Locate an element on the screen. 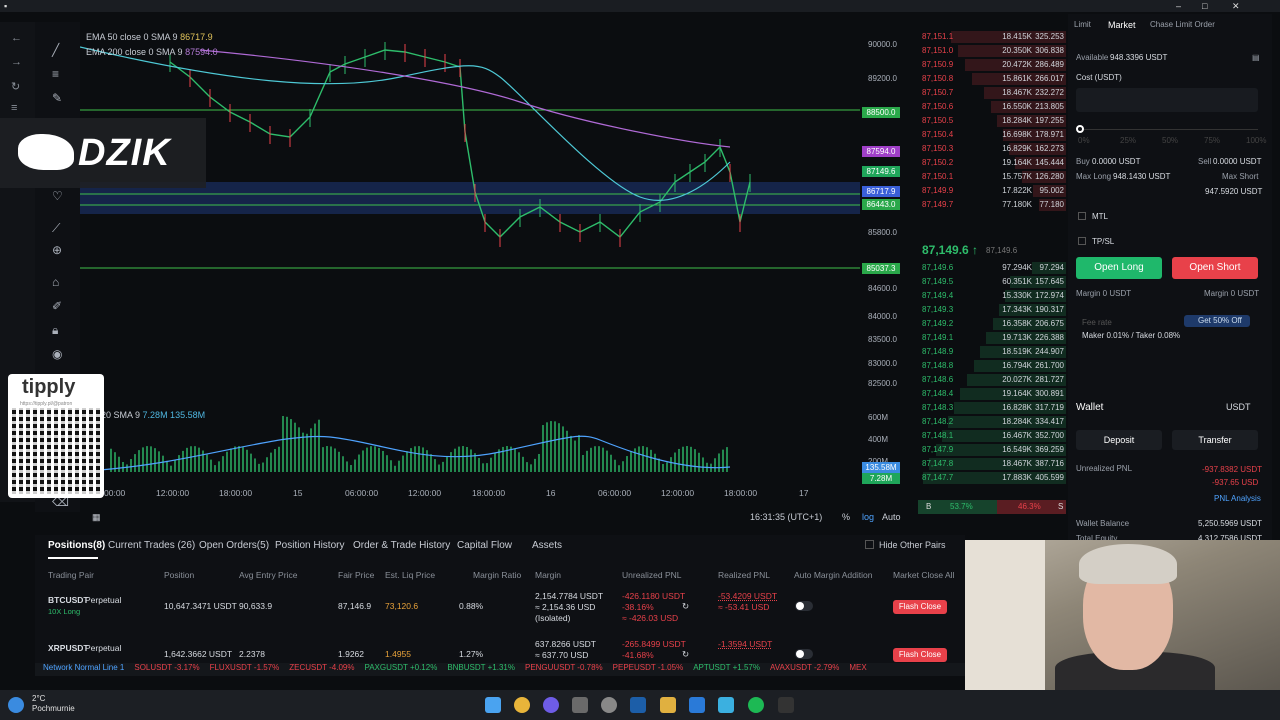 The width and height of the screenshot is (1280, 720). slider-mark: 50% is located at coordinates (1170, 140).